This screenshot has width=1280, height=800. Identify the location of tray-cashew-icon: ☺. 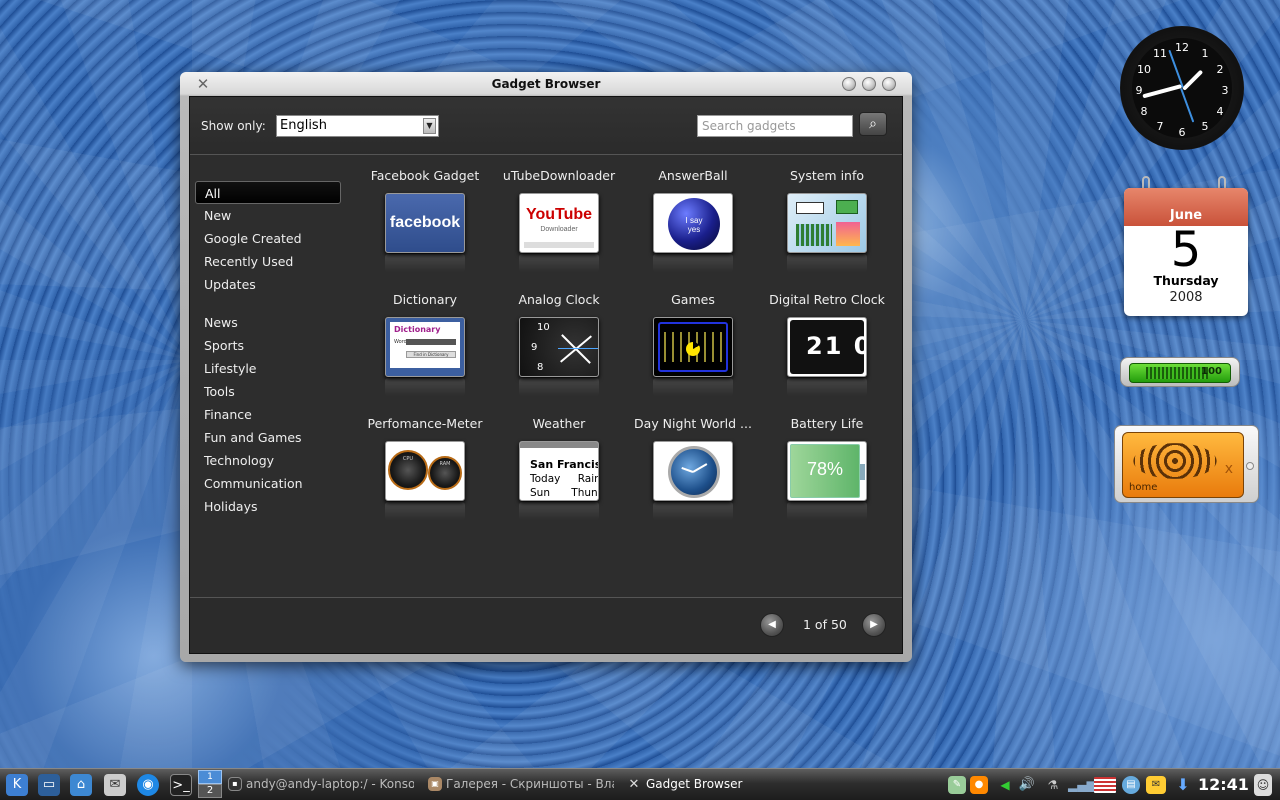
(1263, 785).